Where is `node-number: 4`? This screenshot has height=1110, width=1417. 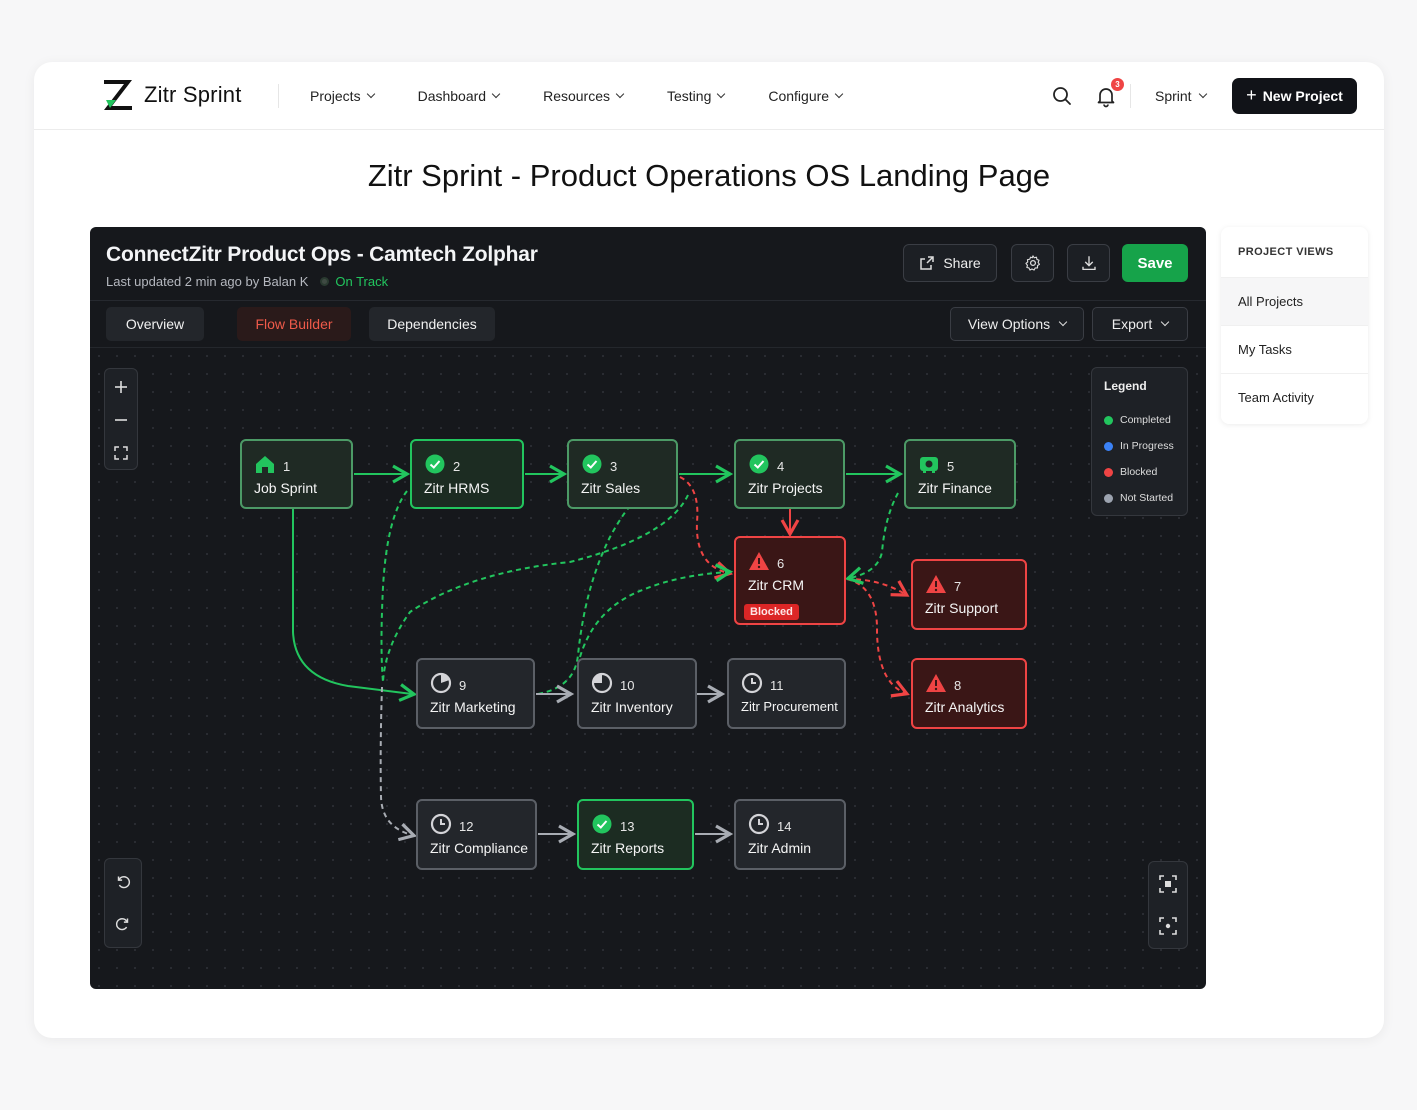 node-number: 4 is located at coordinates (781, 466).